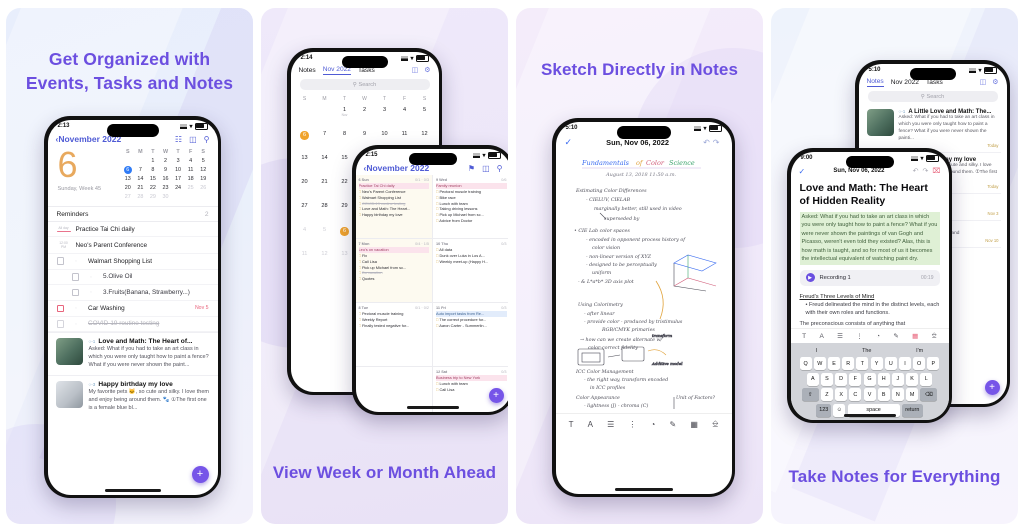 Image resolution: width=1024 pixels, height=532 pixels. I want to click on key-W: W, so click(819, 364).